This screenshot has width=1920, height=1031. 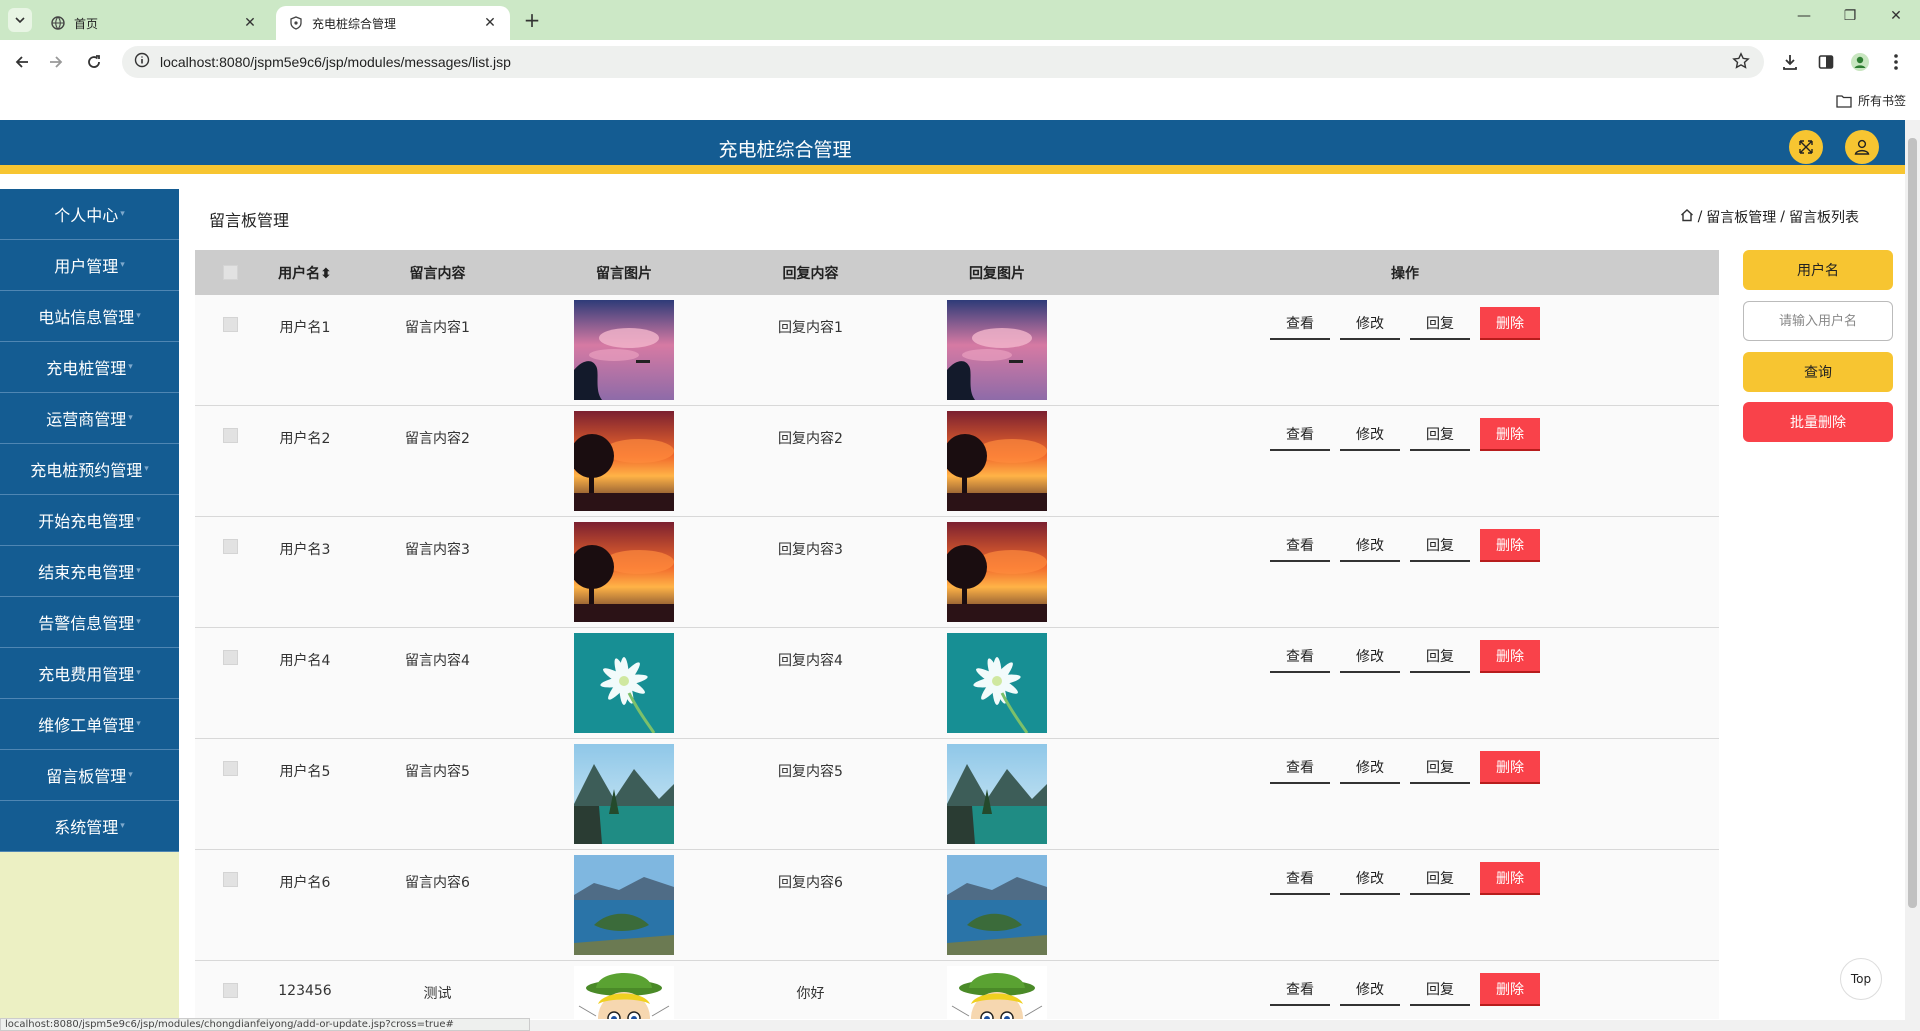 I want to click on table-row: 用户名3 留言内容3 回复内容3 查看 修改 回复 删除, so click(x=957, y=572).